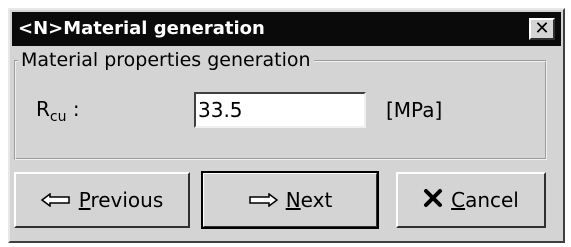 The image size is (571, 247). What do you see at coordinates (280, 110) in the screenshot?
I see `rcu-value-input` at bounding box center [280, 110].